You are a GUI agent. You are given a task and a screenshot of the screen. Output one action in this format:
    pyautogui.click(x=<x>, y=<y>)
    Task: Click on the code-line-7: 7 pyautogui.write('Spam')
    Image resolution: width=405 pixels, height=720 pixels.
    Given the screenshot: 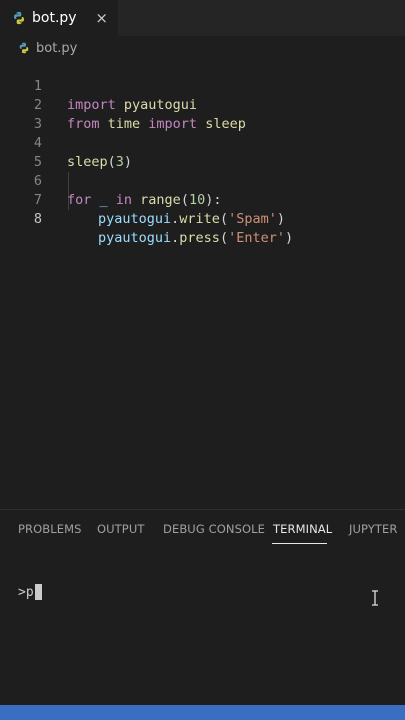 What is the action you would take?
    pyautogui.click(x=202, y=199)
    